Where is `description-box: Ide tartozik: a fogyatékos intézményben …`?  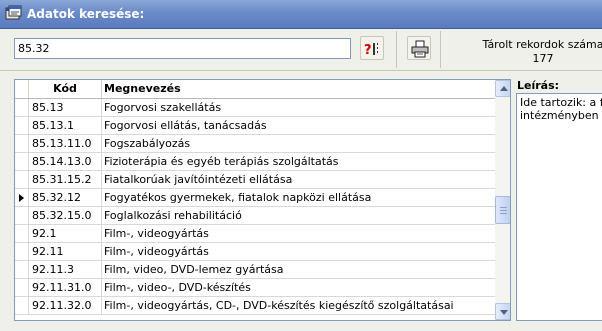 description-box: Ide tartozik: a fogyatékos intézményben … is located at coordinates (559, 207).